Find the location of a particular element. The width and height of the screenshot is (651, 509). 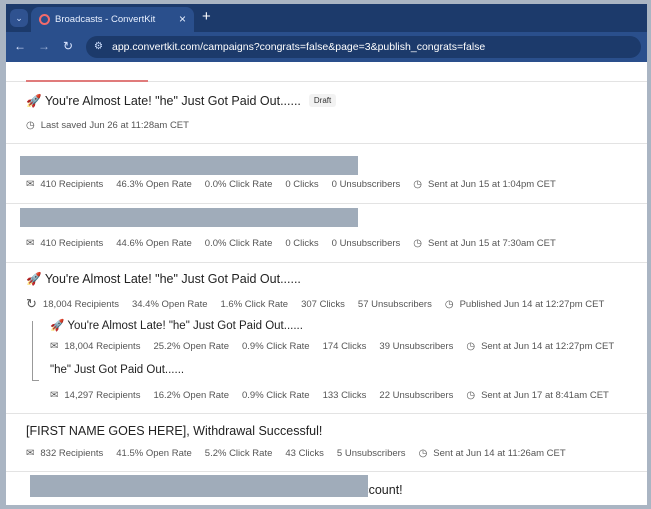

open-rate: 16.2% Open Rate is located at coordinates (191, 395).